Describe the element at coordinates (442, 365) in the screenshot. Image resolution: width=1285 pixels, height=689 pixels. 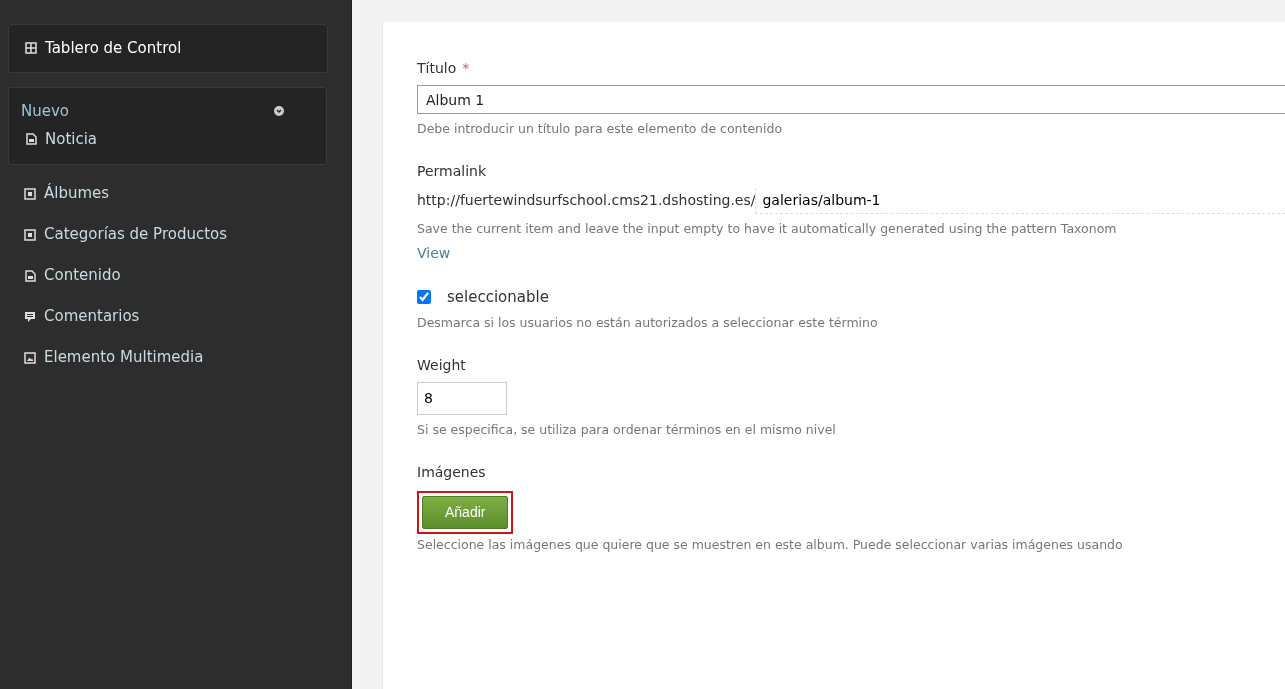
I see `field-label: Weight` at that location.